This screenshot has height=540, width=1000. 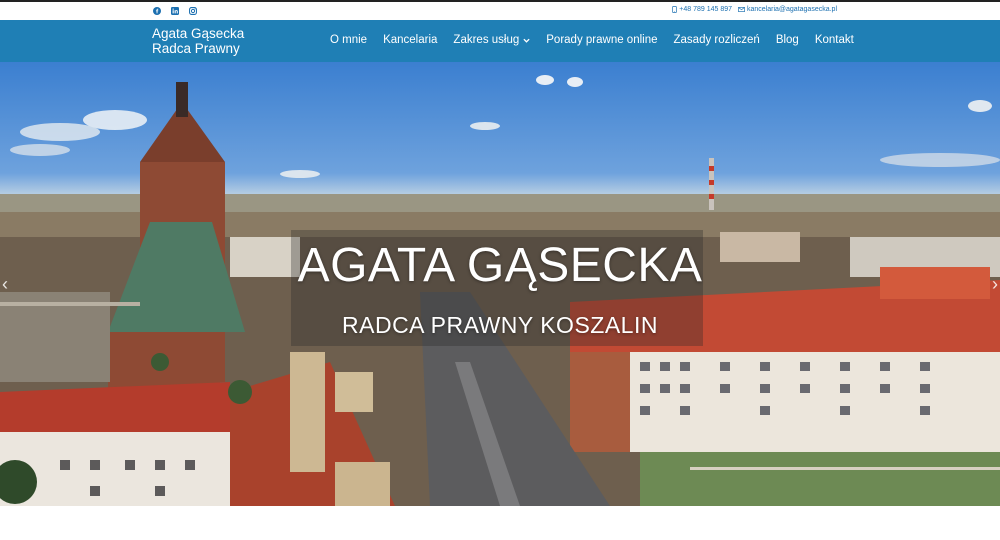 I want to click on brand-name: Agata Gąsecka, so click(x=198, y=33).